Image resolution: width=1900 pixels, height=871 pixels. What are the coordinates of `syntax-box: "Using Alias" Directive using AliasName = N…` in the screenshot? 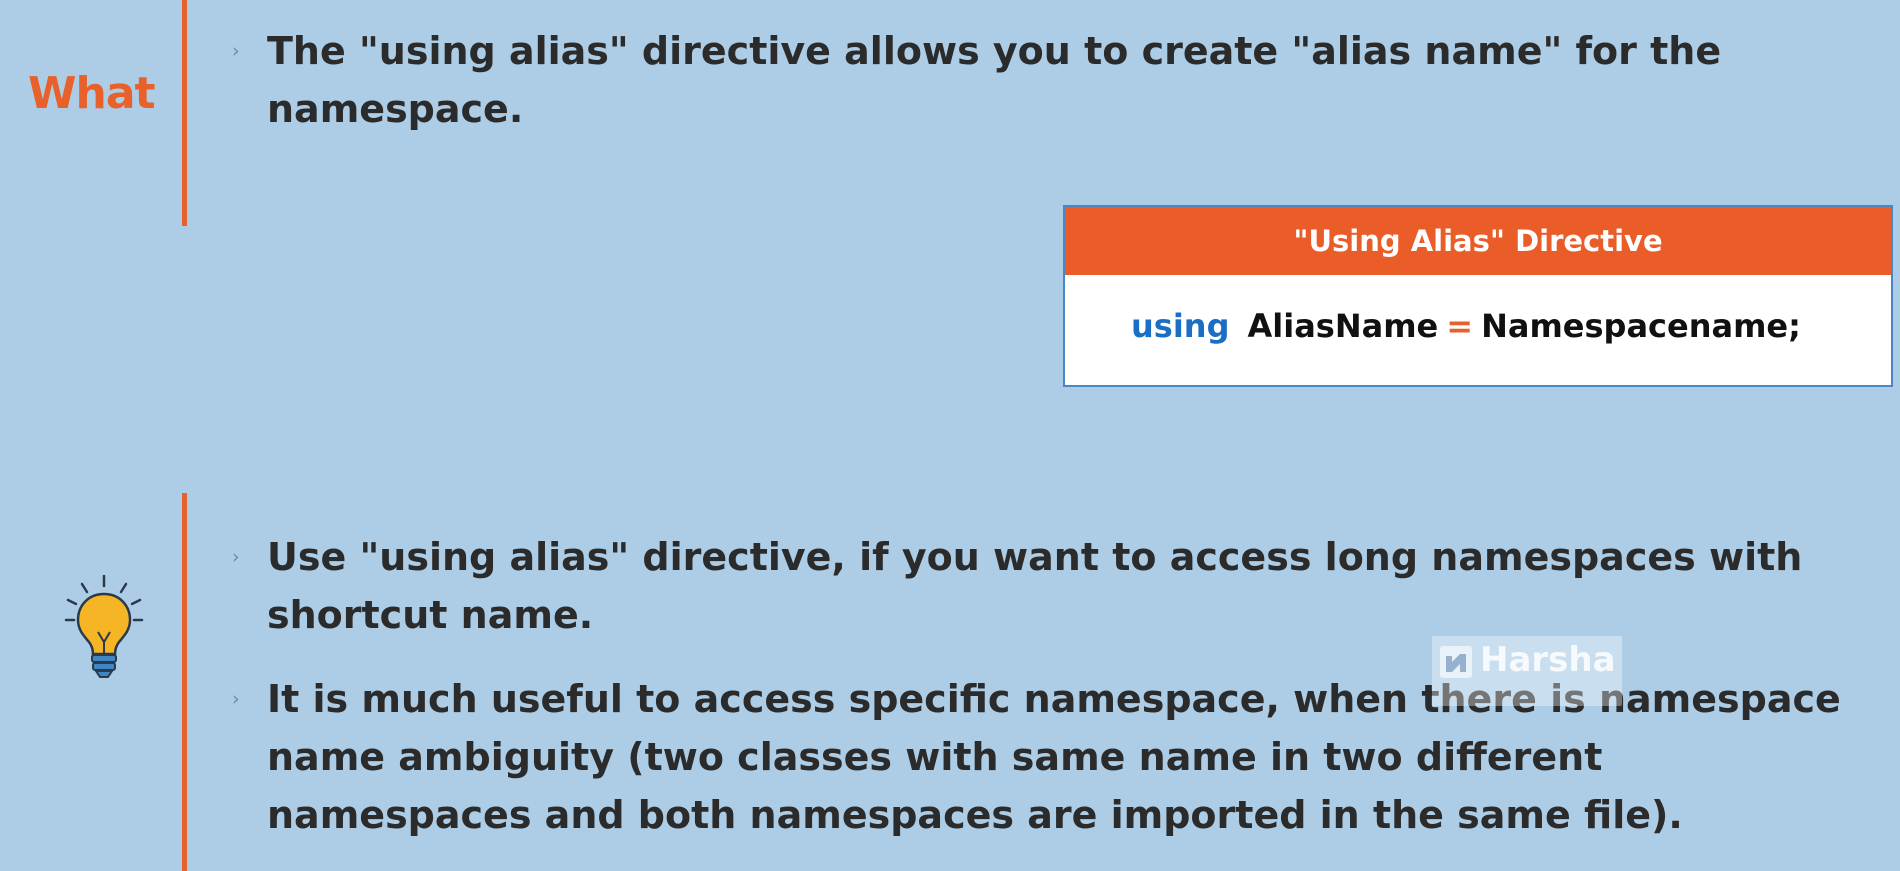 It's located at (1478, 296).